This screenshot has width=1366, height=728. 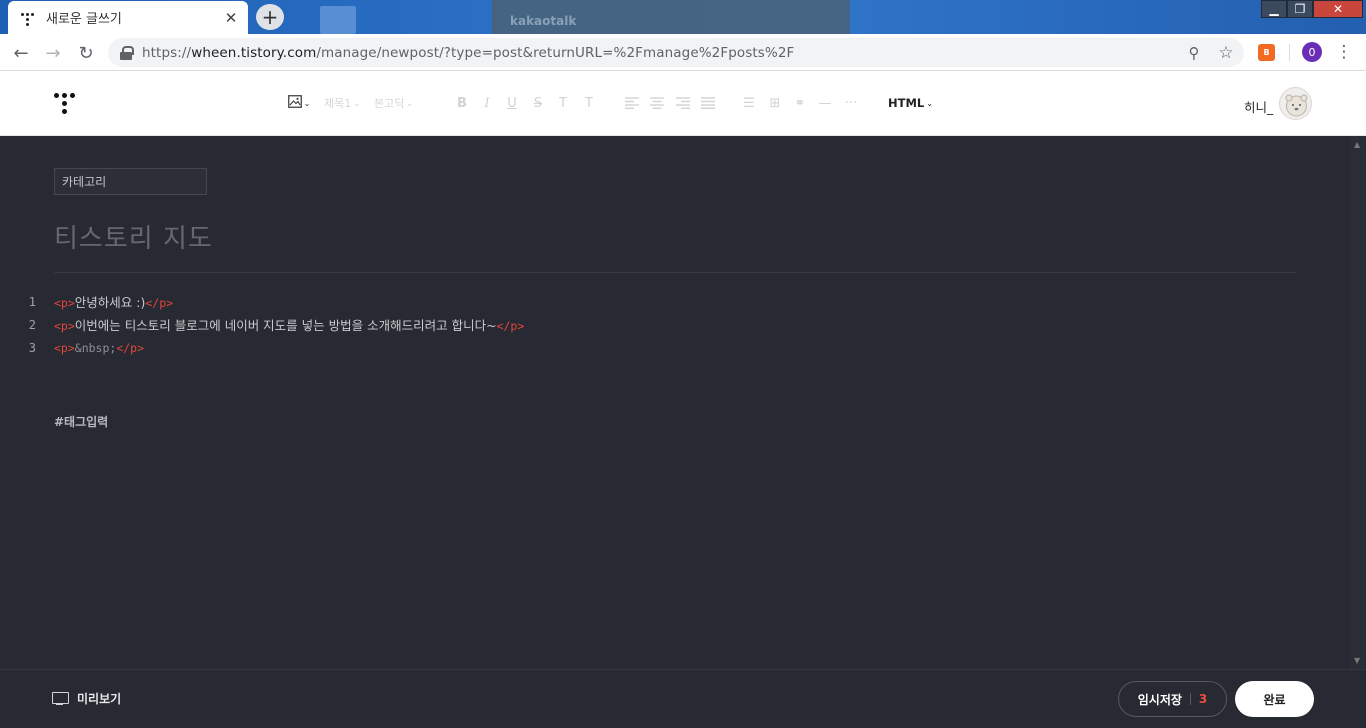 What do you see at coordinates (32, 324) in the screenshot?
I see `line-number: 2` at bounding box center [32, 324].